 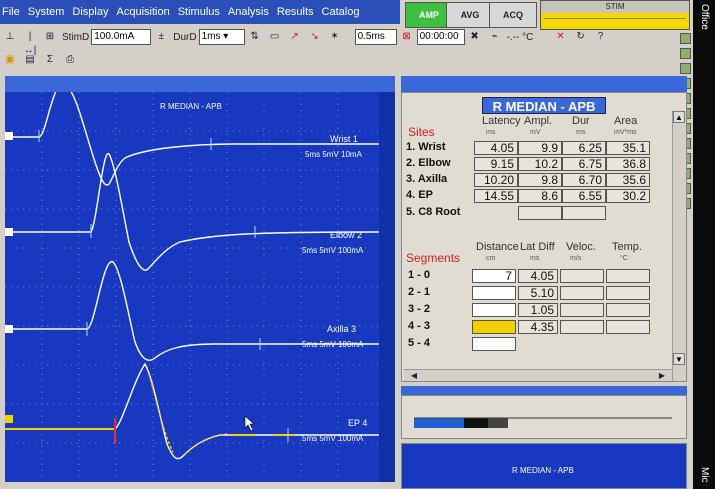 What do you see at coordinates (704, 244) in the screenshot?
I see `office-sidebar: Office Mic` at bounding box center [704, 244].